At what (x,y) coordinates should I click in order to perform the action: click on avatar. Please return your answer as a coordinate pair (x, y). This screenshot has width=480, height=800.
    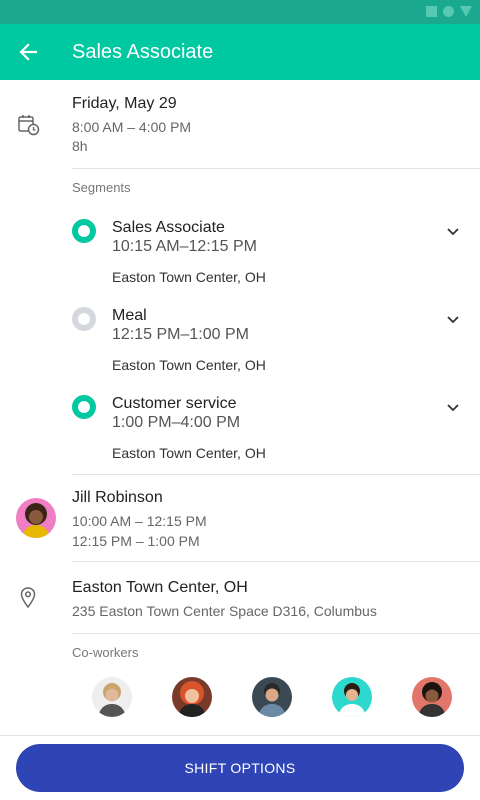
    Looking at the image, I should click on (36, 518).